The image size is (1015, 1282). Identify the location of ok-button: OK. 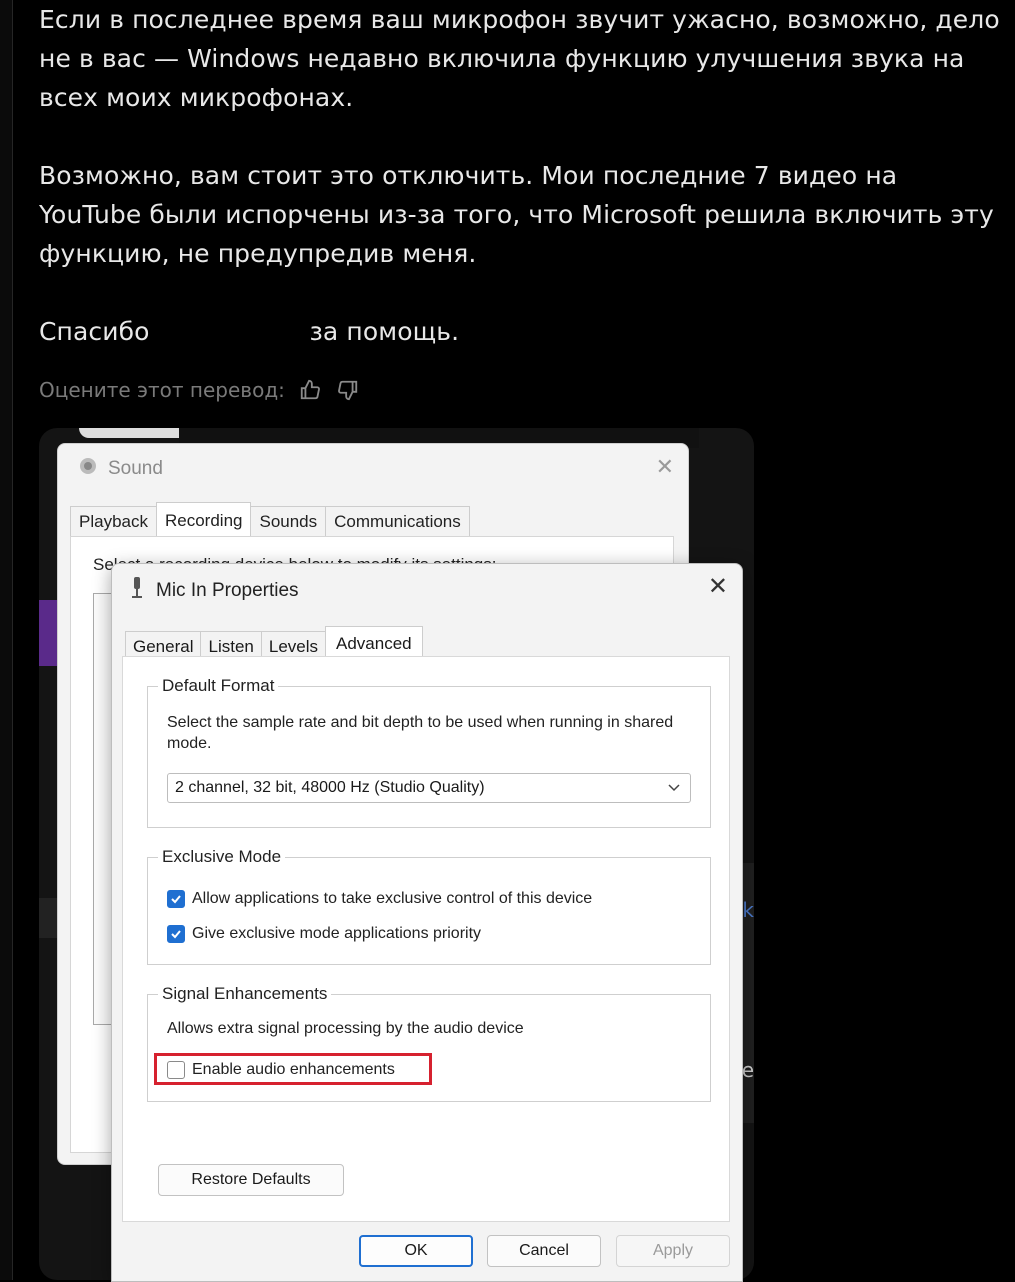
(416, 1251).